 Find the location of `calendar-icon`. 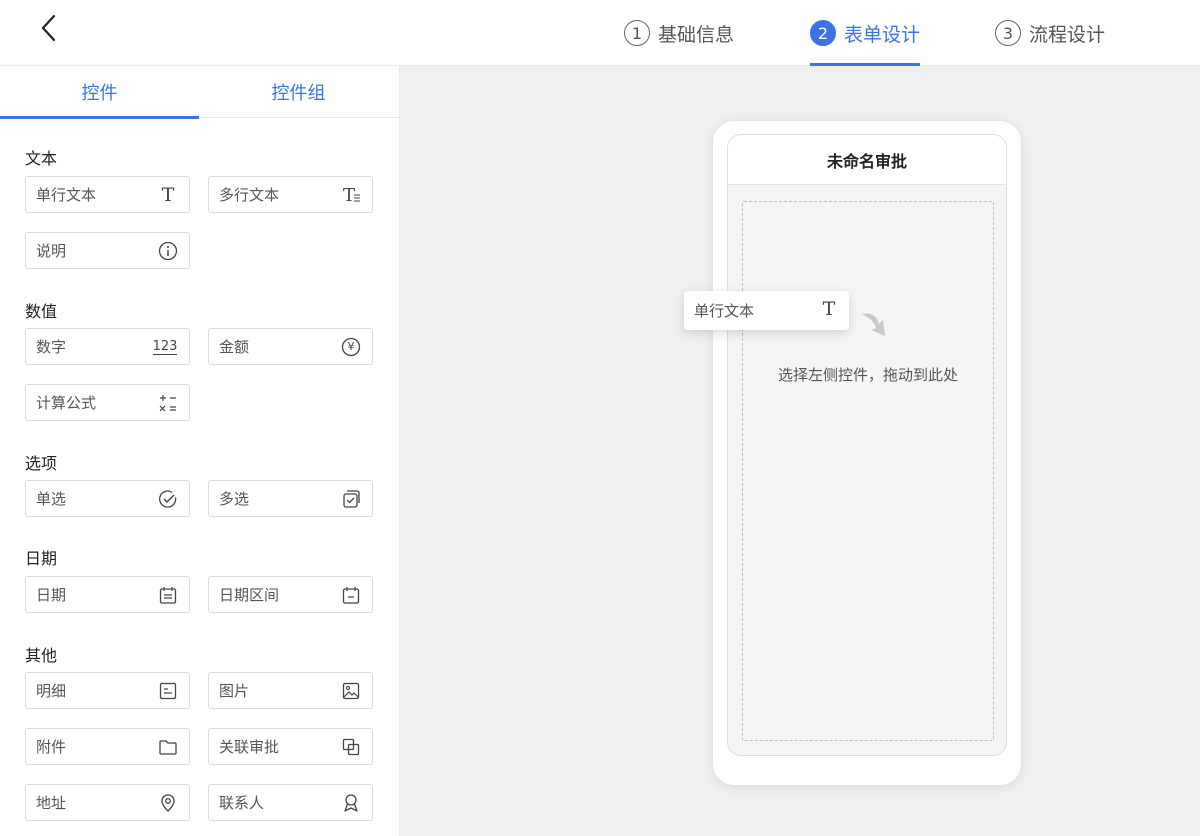

calendar-icon is located at coordinates (168, 595).